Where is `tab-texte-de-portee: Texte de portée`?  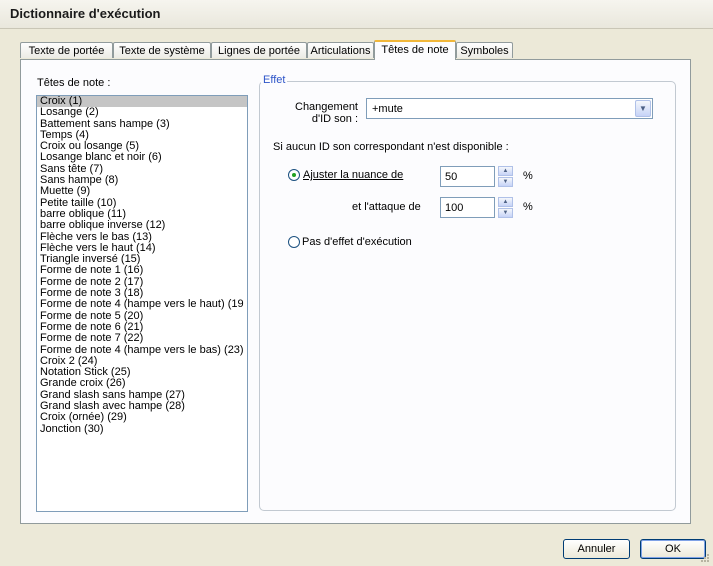
tab-texte-de-portee: Texte de portée is located at coordinates (66, 50).